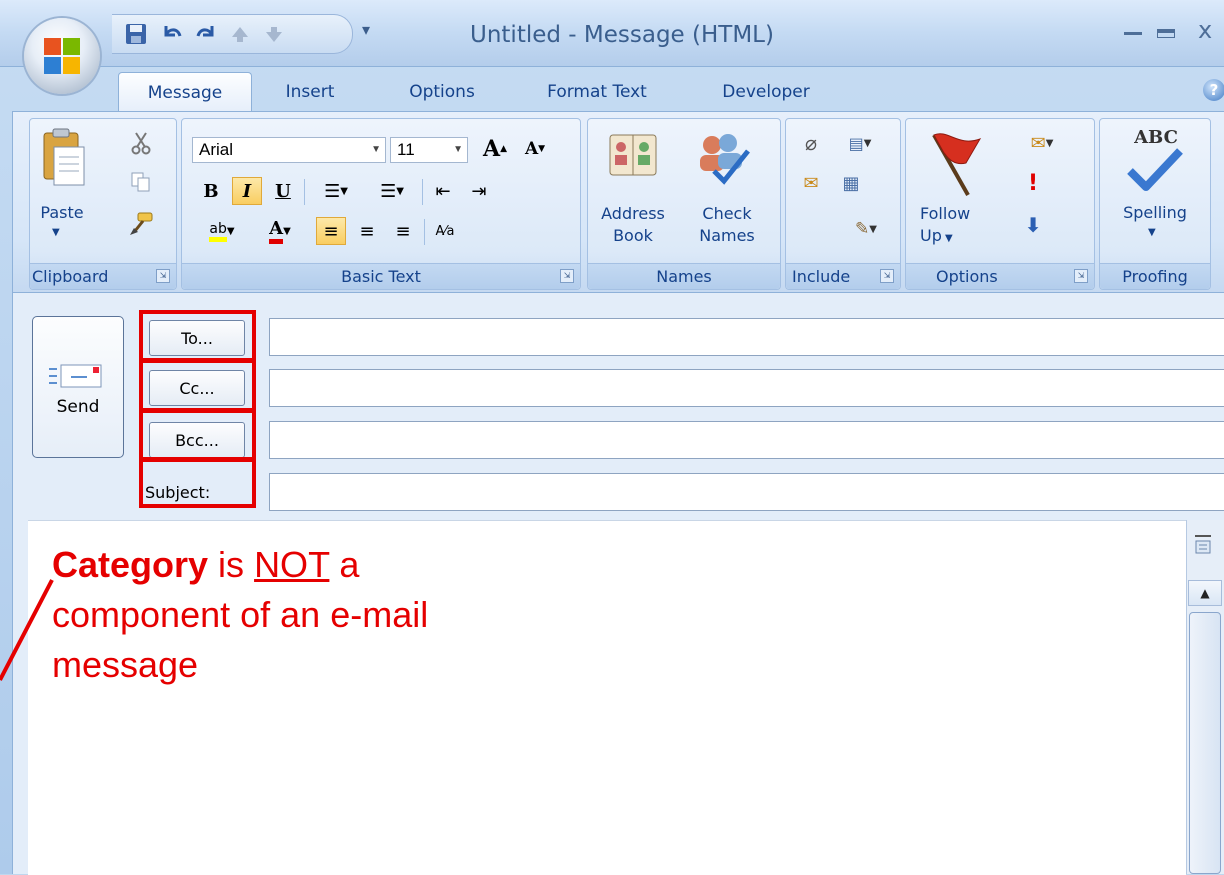 This screenshot has width=1224, height=875. Describe the element at coordinates (366, 29) in the screenshot. I see `customize-toolbar-icon: ▾` at that location.